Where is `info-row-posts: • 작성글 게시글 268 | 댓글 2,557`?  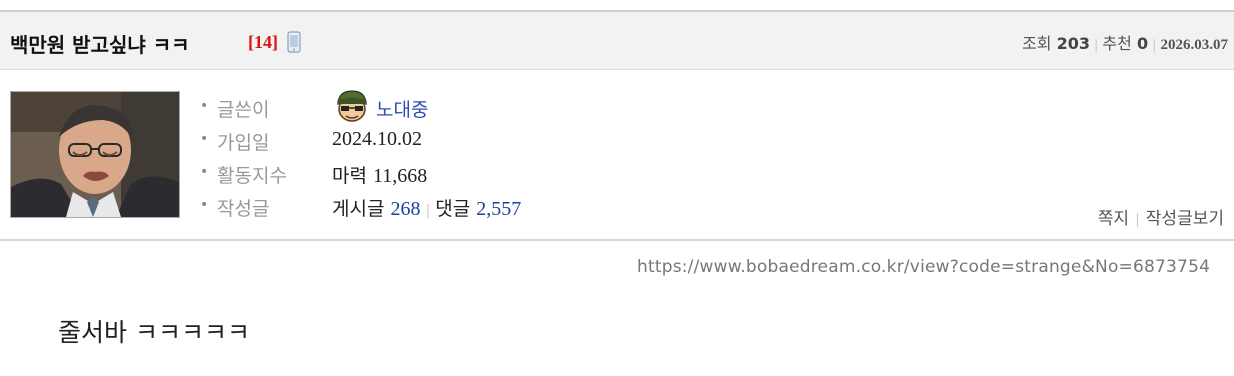
info-row-posts: • 작성글 게시글 268 | 댓글 2,557 is located at coordinates (500, 206).